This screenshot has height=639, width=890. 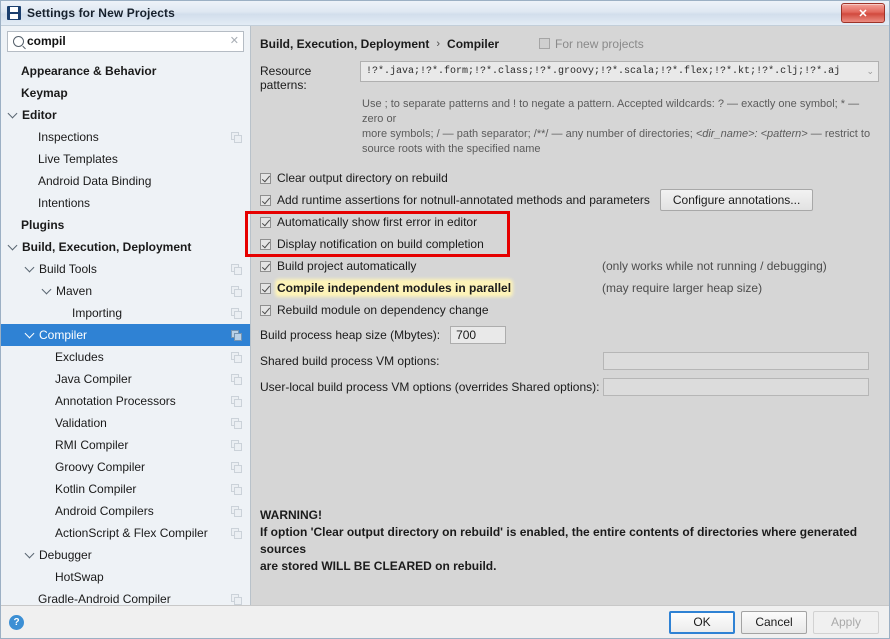 I want to click on checkbox-label: Compile independent modules in parallel, so click(x=394, y=288).